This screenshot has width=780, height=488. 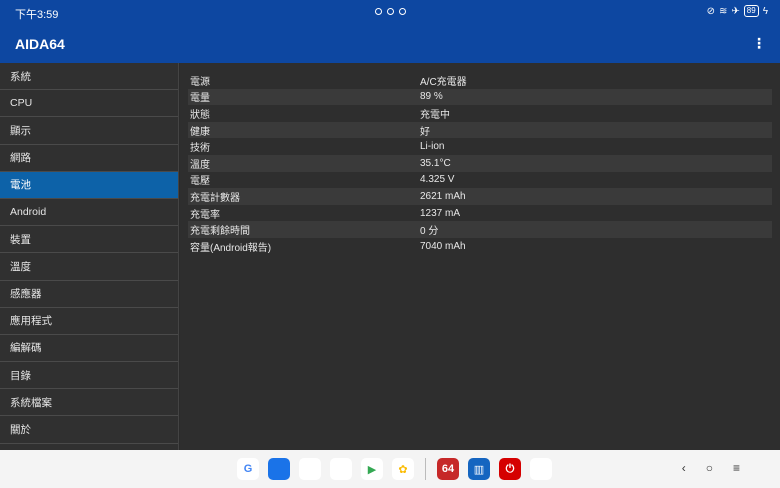 What do you see at coordinates (310, 469) in the screenshot?
I see `chrome-icon` at bounding box center [310, 469].